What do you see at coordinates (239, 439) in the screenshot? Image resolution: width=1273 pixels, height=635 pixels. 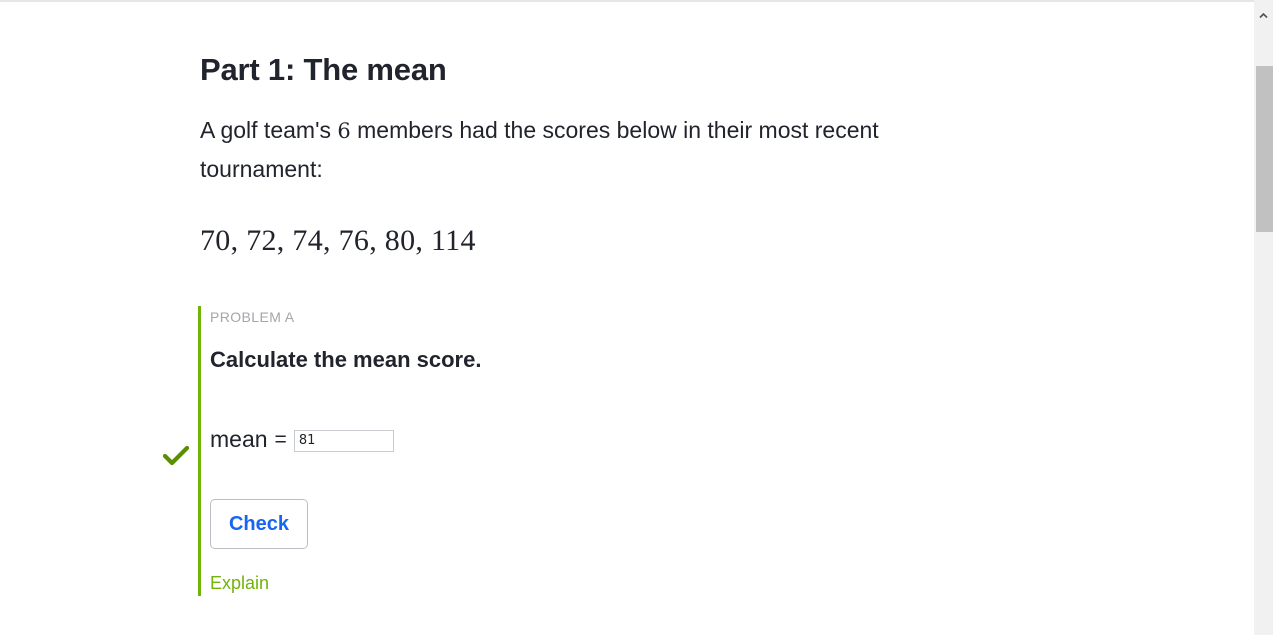 I see `answer-label: mean` at bounding box center [239, 439].